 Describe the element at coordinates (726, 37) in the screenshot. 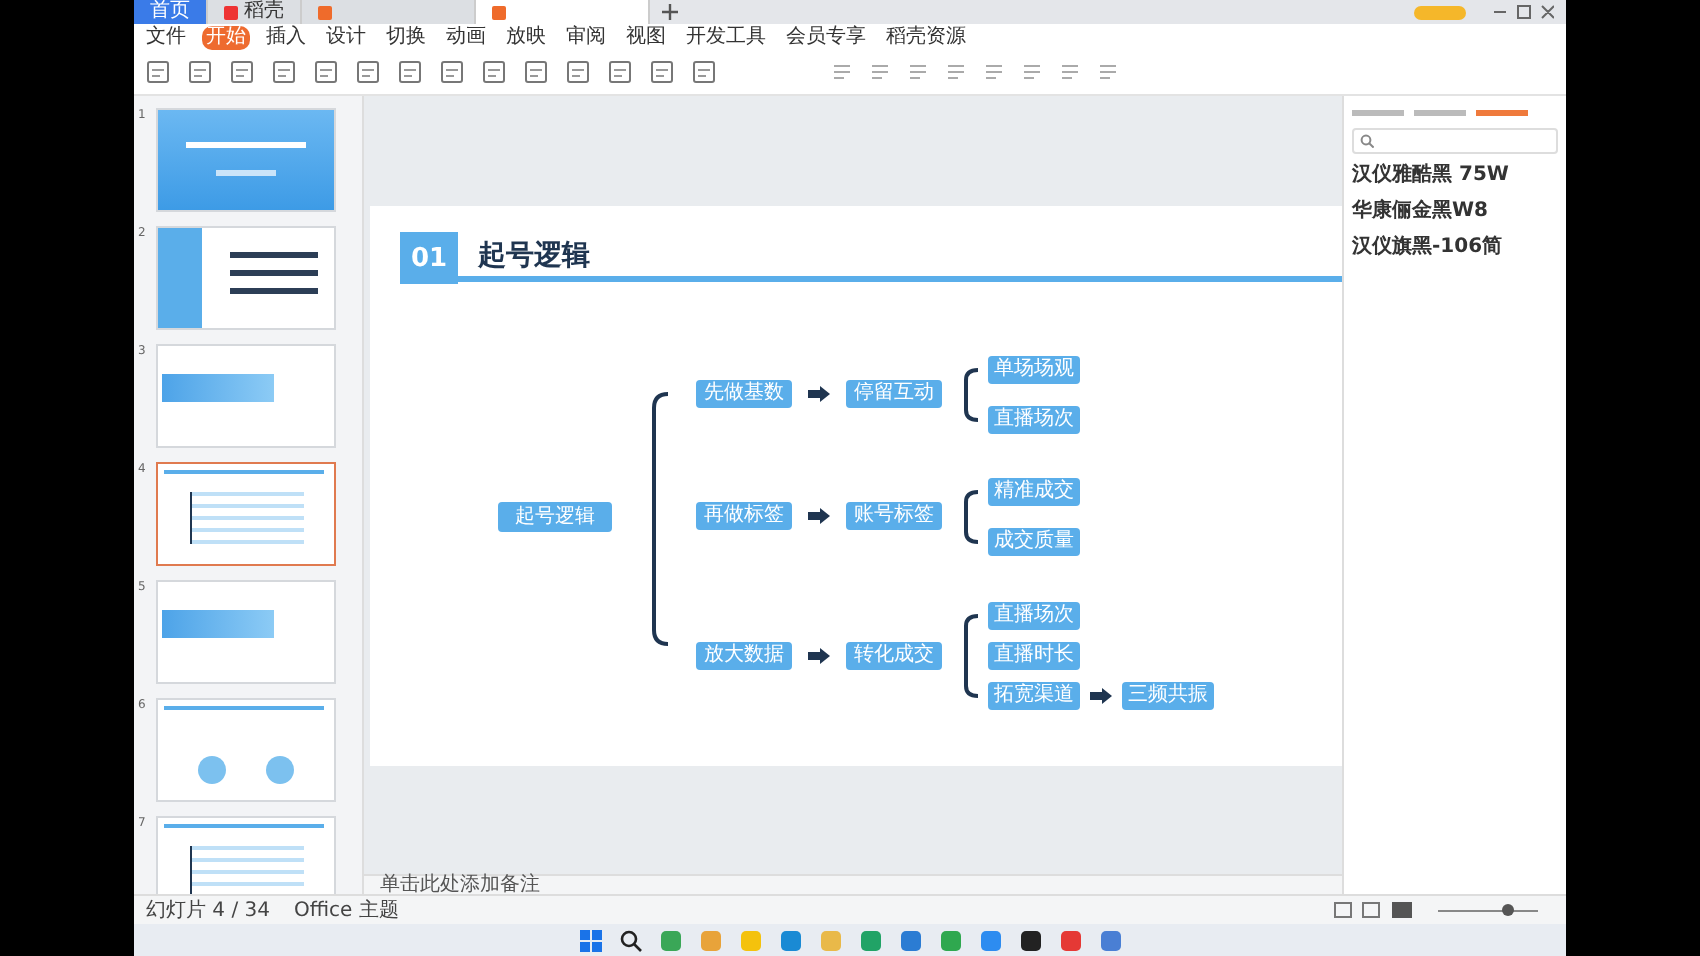

I see `menu-tab: 开发工具` at that location.